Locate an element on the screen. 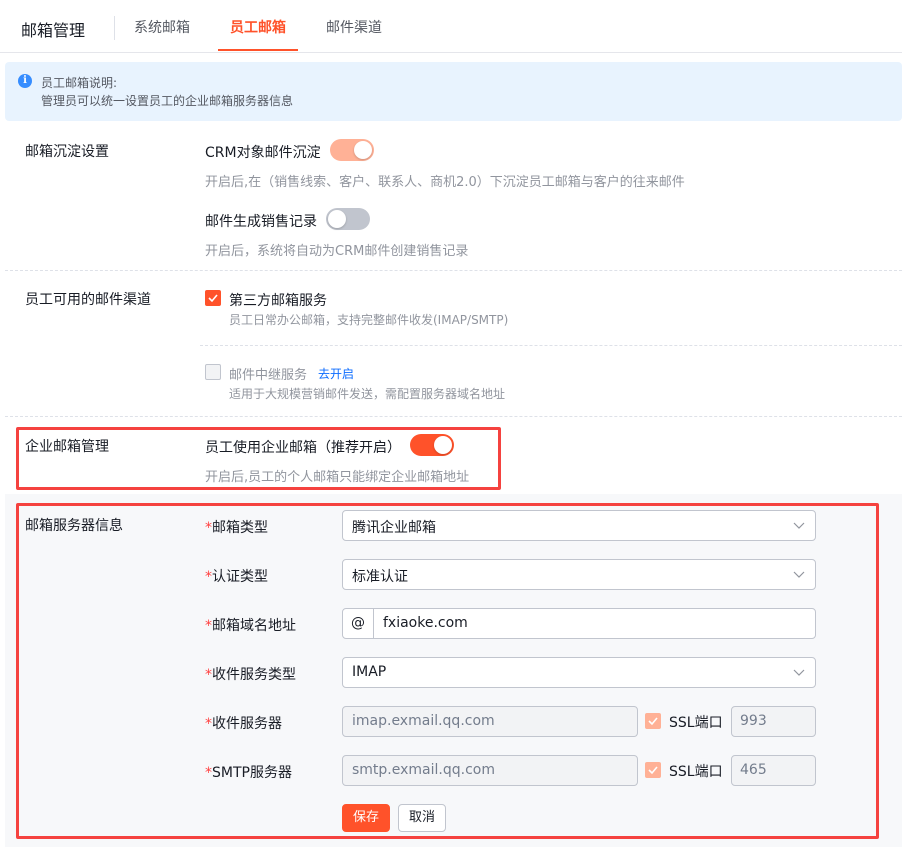  cancel-button: 取消 is located at coordinates (422, 818).